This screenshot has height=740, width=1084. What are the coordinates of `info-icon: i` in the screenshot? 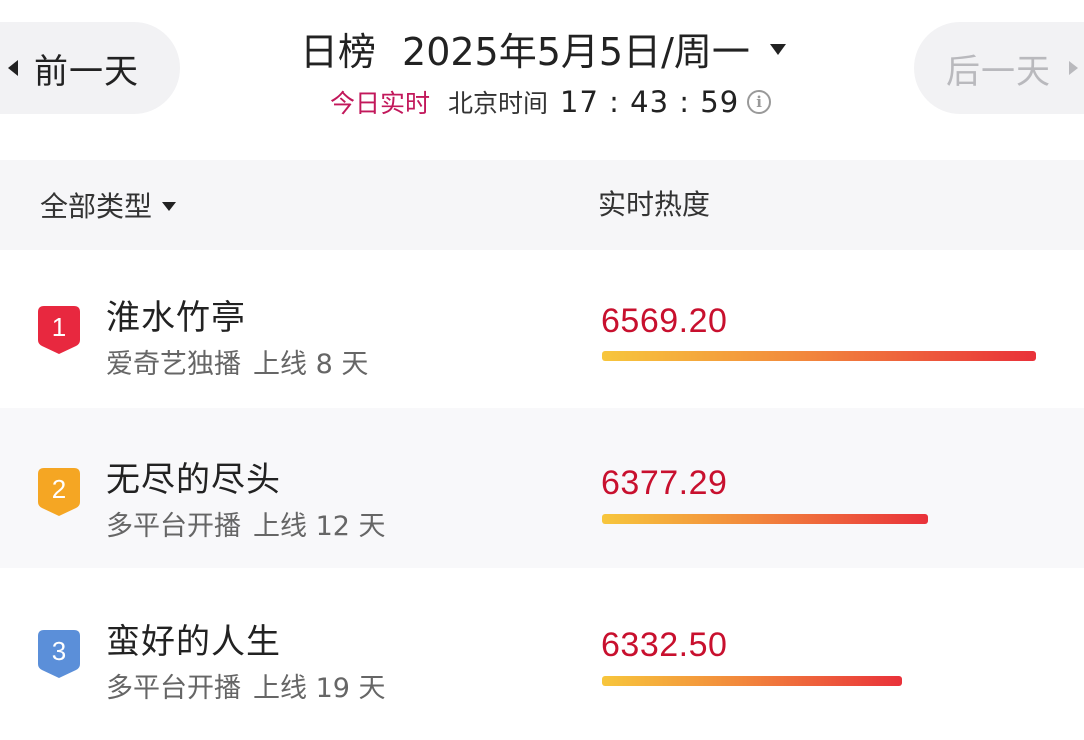 It's located at (759, 102).